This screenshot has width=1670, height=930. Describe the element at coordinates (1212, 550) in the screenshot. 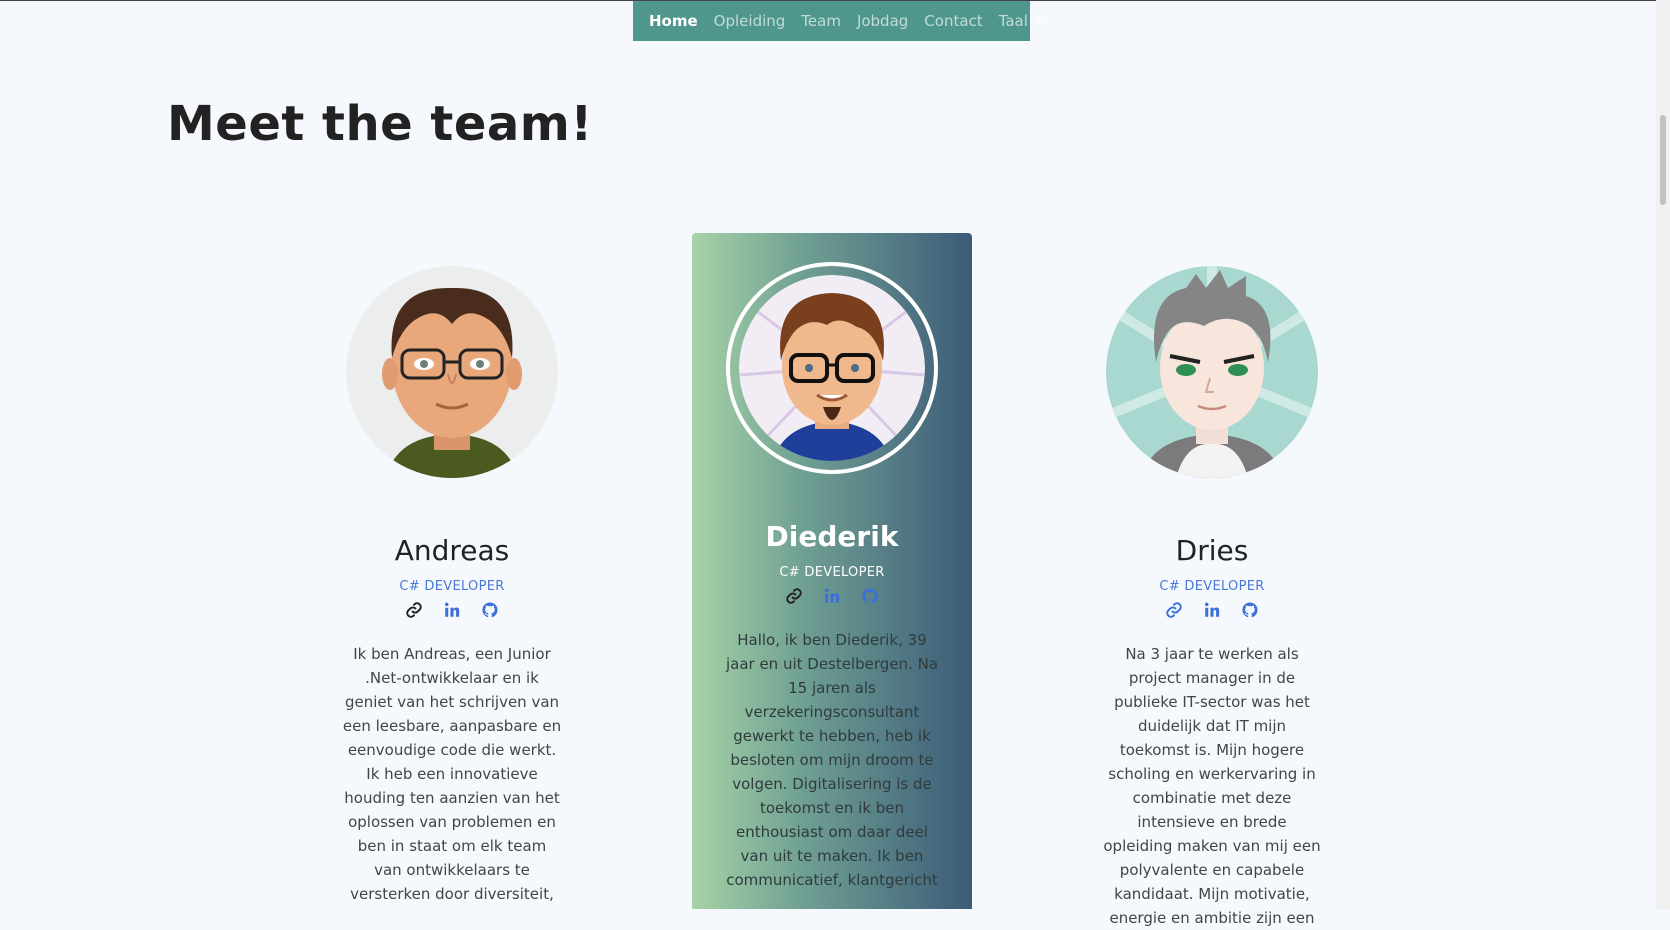

I see `member-name: Dries` at that location.